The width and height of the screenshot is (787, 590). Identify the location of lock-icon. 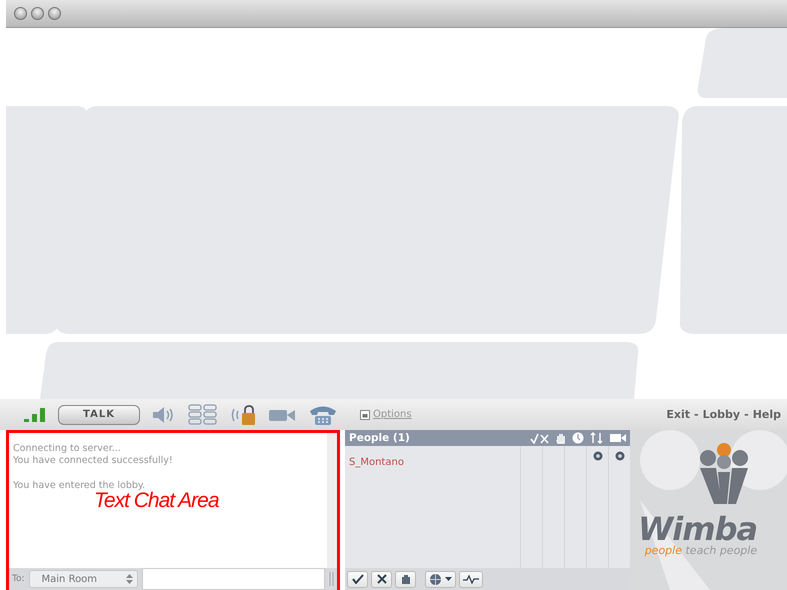
(243, 415).